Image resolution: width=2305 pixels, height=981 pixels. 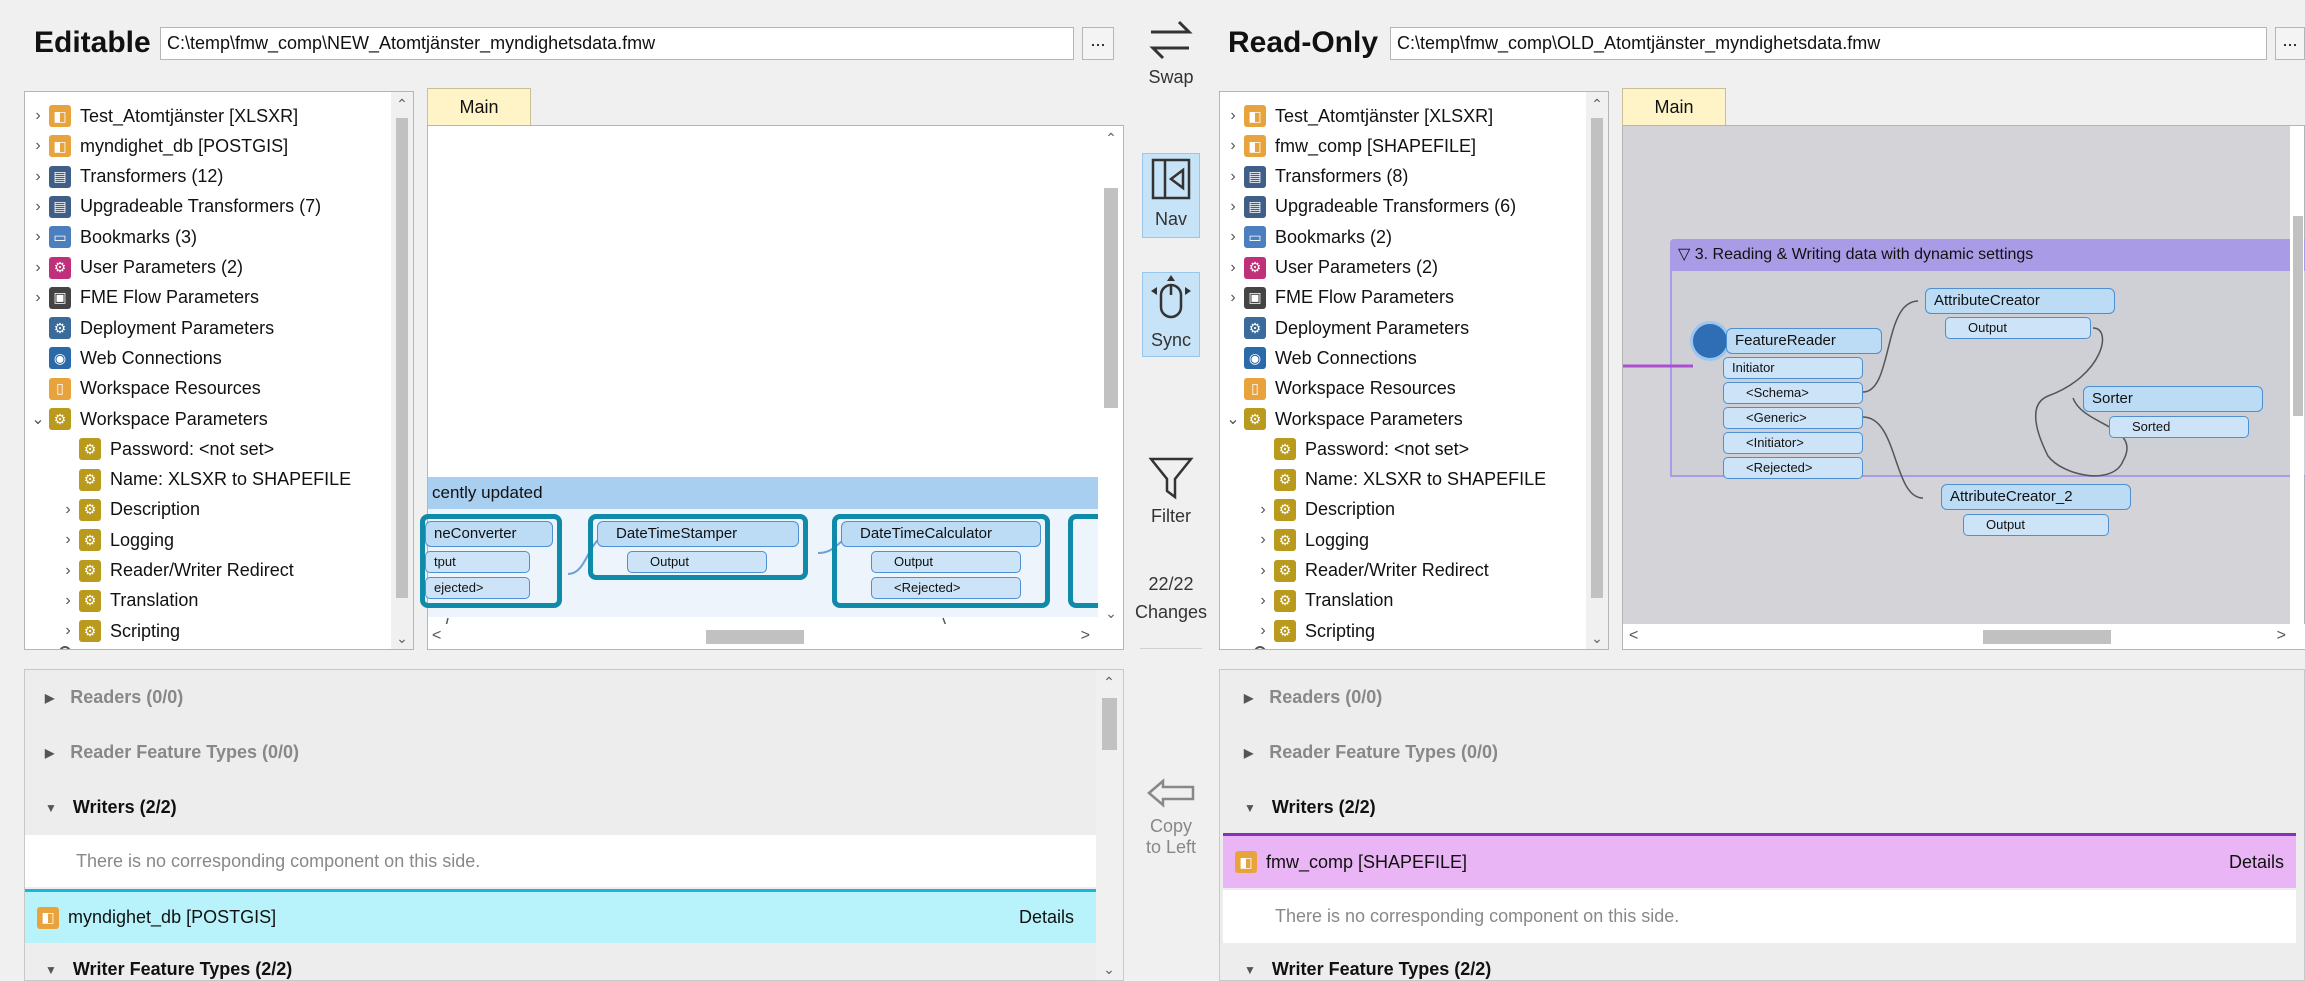 I want to click on right-tree-item: › ⚙ Scripting, so click(x=1313, y=631).